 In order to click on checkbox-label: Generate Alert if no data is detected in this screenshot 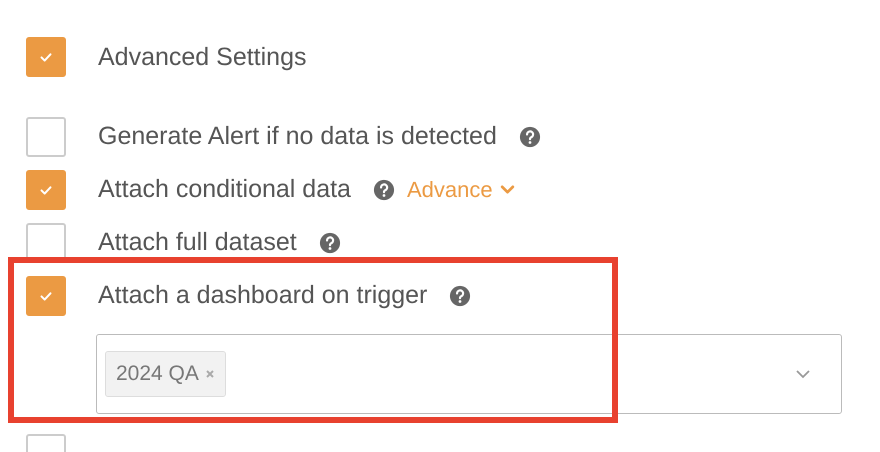, I will do `click(297, 136)`.